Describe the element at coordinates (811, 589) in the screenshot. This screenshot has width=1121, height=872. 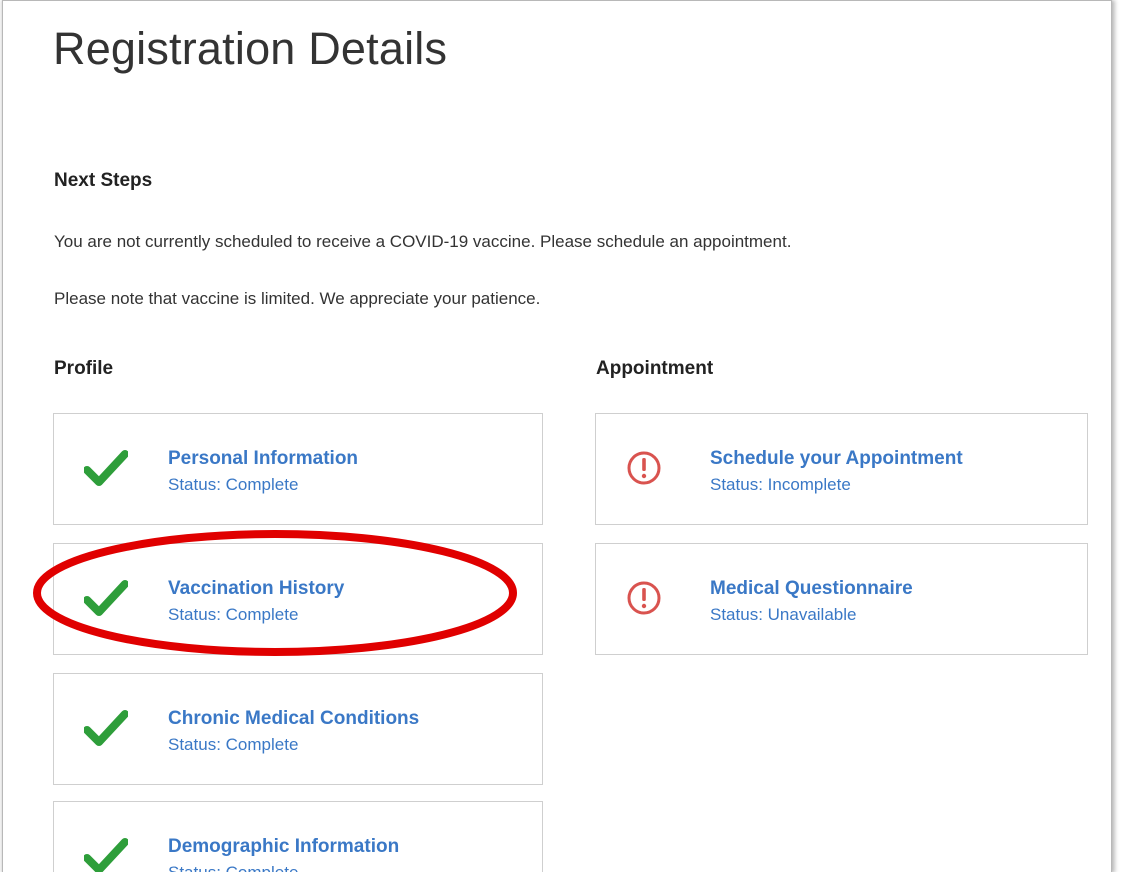
I see `card-title: Medical Questionnaire` at that location.